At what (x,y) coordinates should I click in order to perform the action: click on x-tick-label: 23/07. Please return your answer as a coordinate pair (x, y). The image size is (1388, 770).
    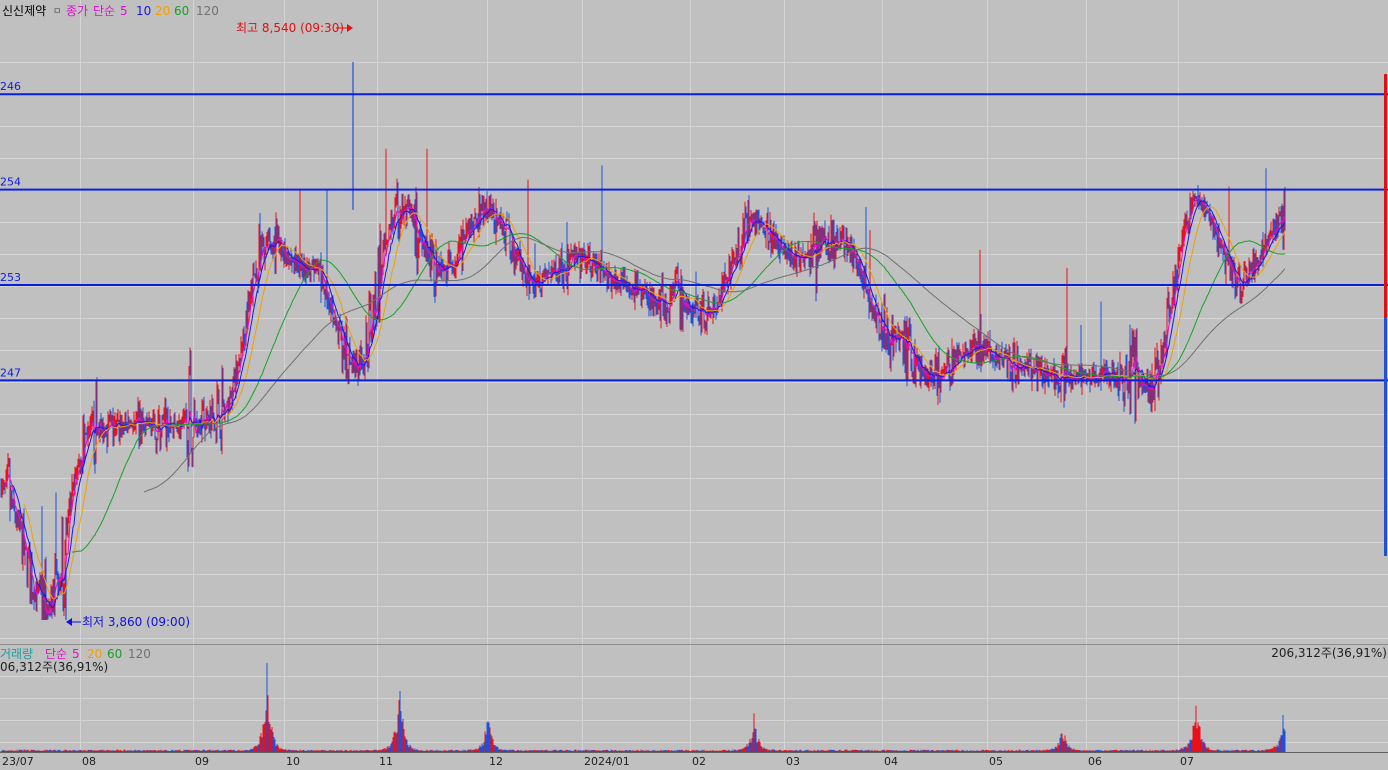
    Looking at the image, I should click on (18, 760).